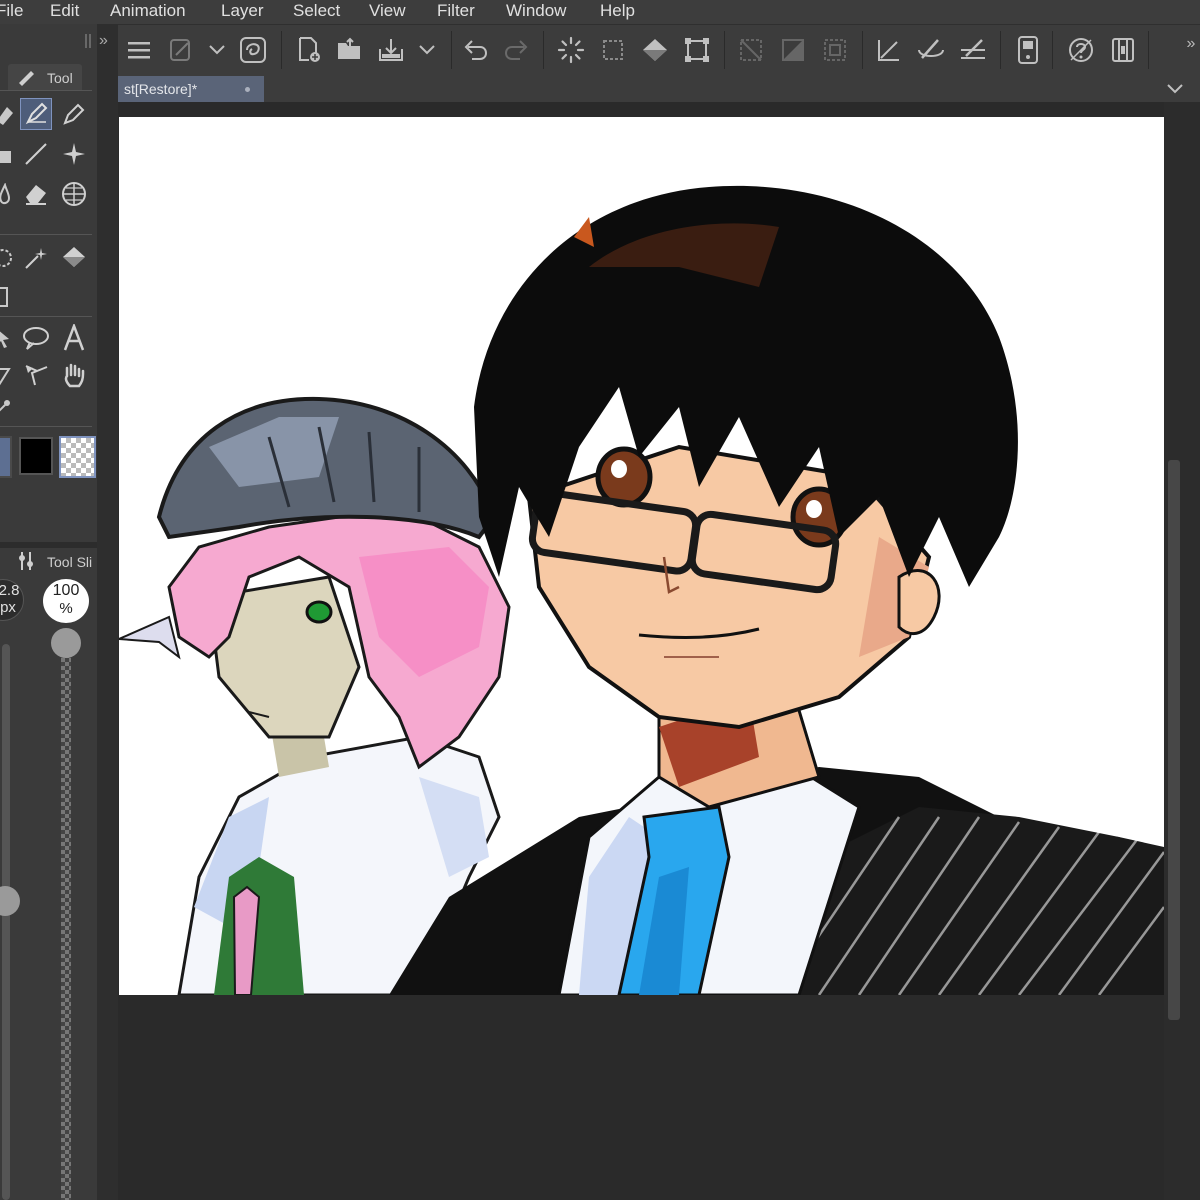 This screenshot has height=1200, width=1200. What do you see at coordinates (1081, 50) in the screenshot?
I see `help-icon` at bounding box center [1081, 50].